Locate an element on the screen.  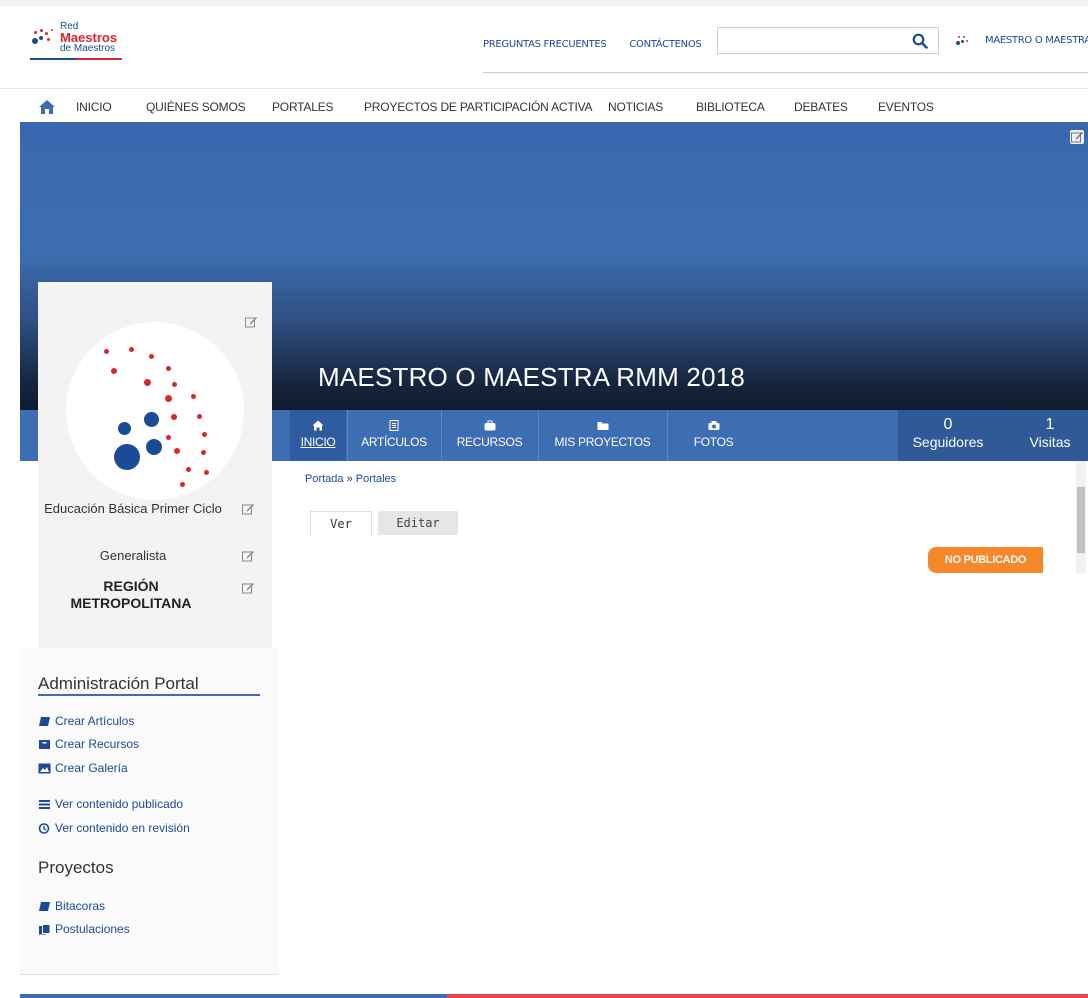
logo-line-3: de Maestros is located at coordinates (88, 48).